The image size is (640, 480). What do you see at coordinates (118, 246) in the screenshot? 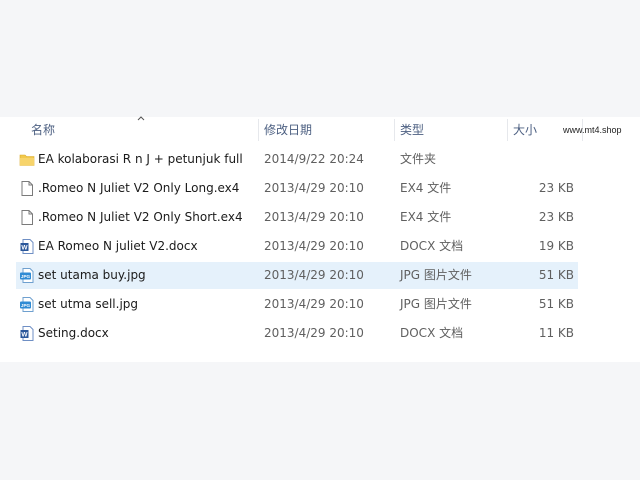
I see `file-name: EA Romeo N juliet V2.docx` at bounding box center [118, 246].